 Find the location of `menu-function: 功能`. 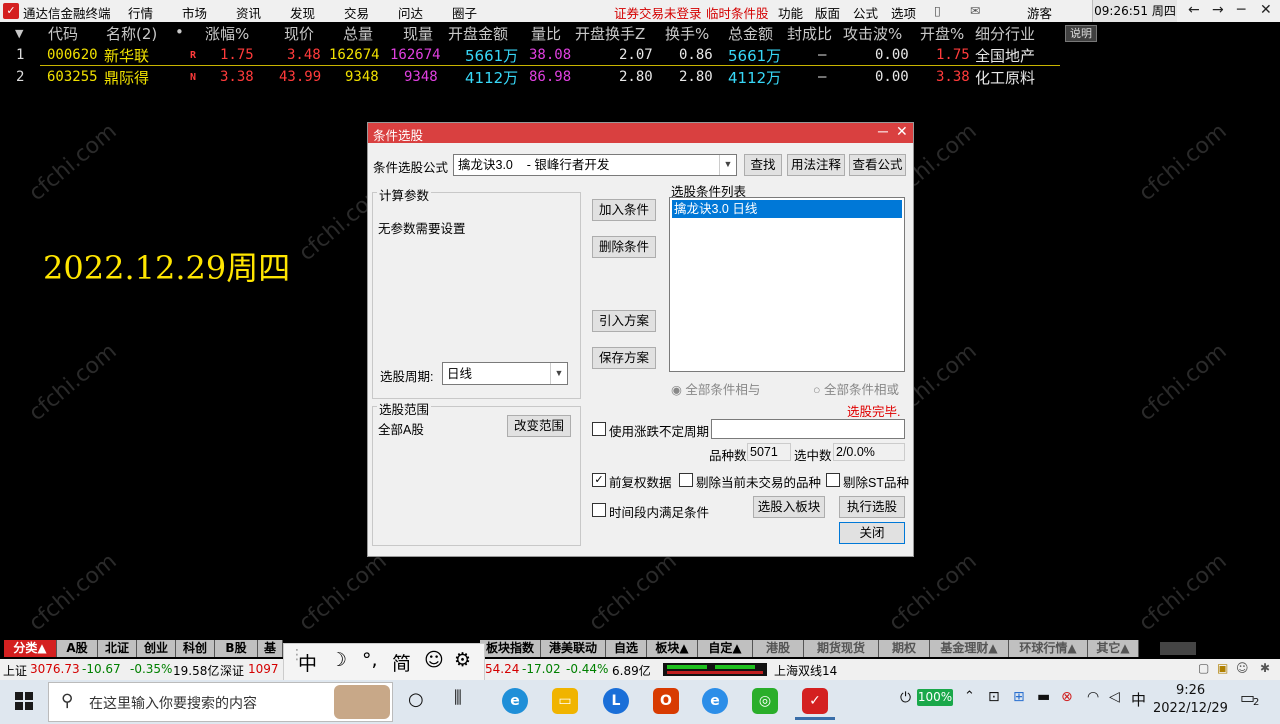

menu-function: 功能 is located at coordinates (790, 12).